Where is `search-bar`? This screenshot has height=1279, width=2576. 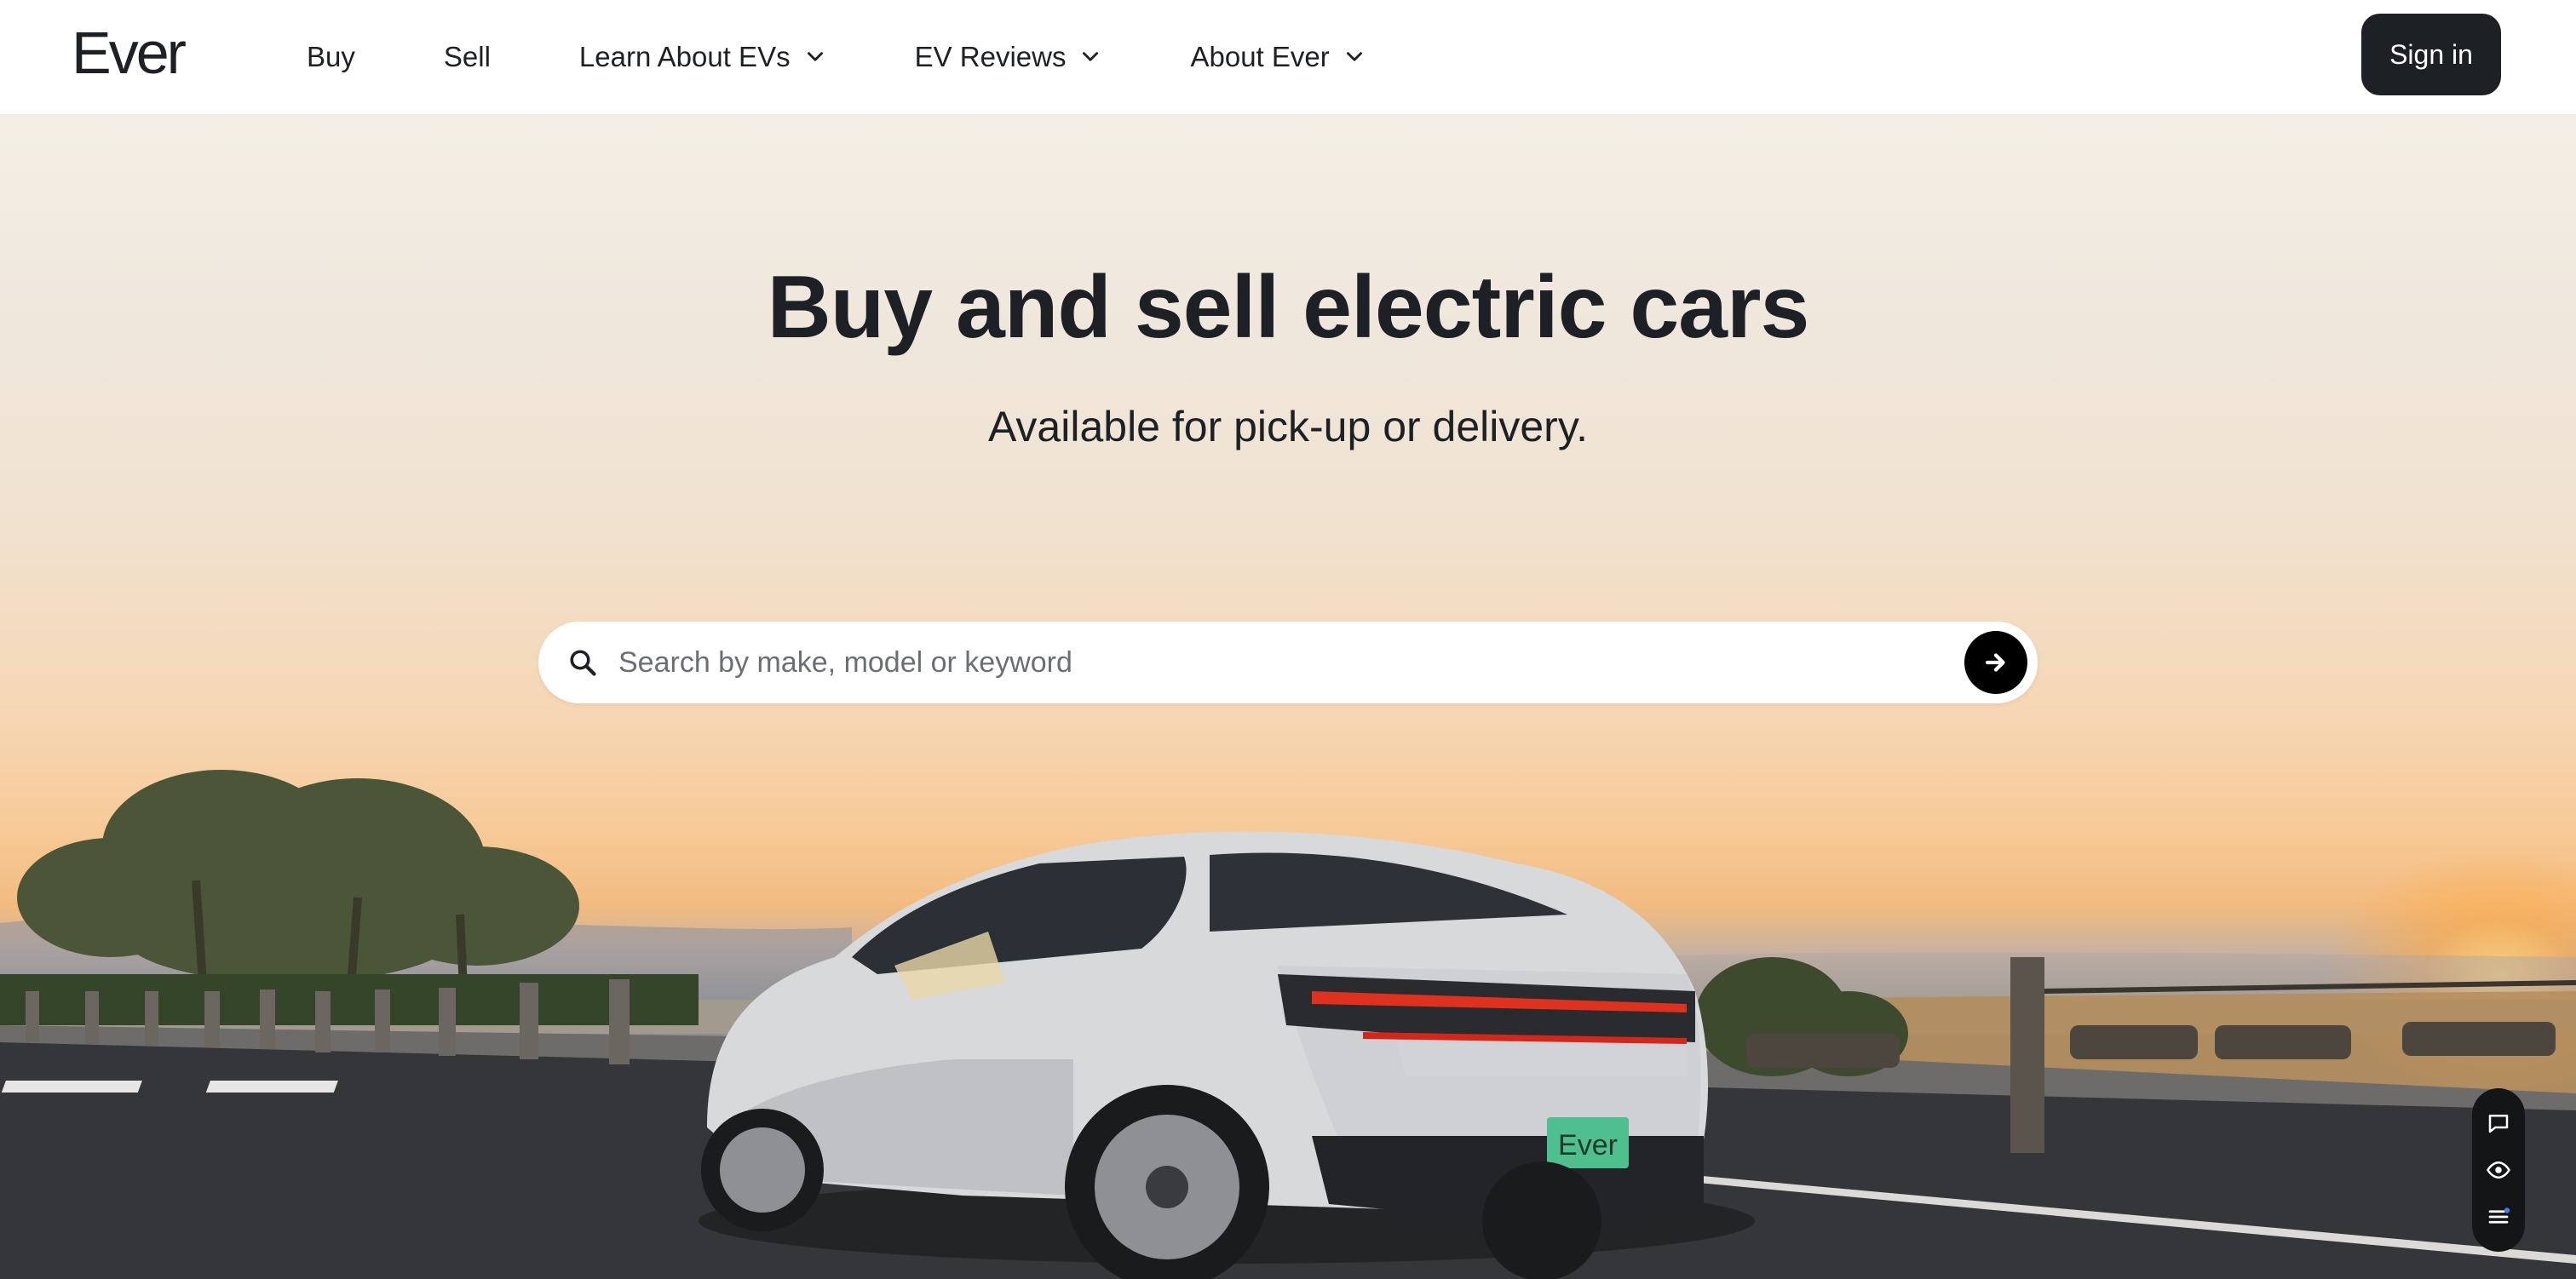 search-bar is located at coordinates (1288, 662).